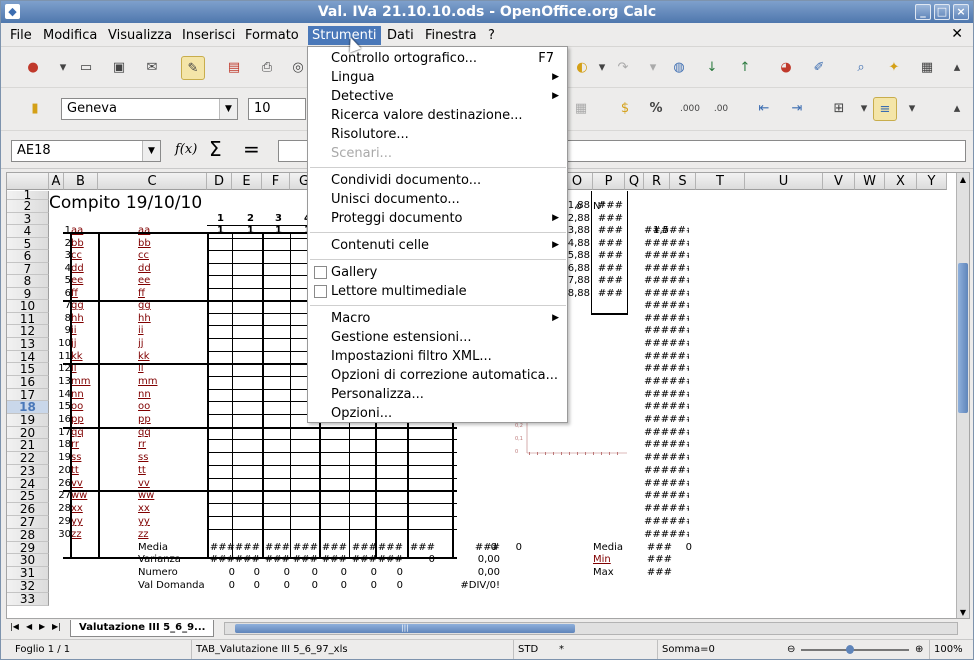  What do you see at coordinates (60, 522) in the screenshot?
I see `student-number: 29` at bounding box center [60, 522].